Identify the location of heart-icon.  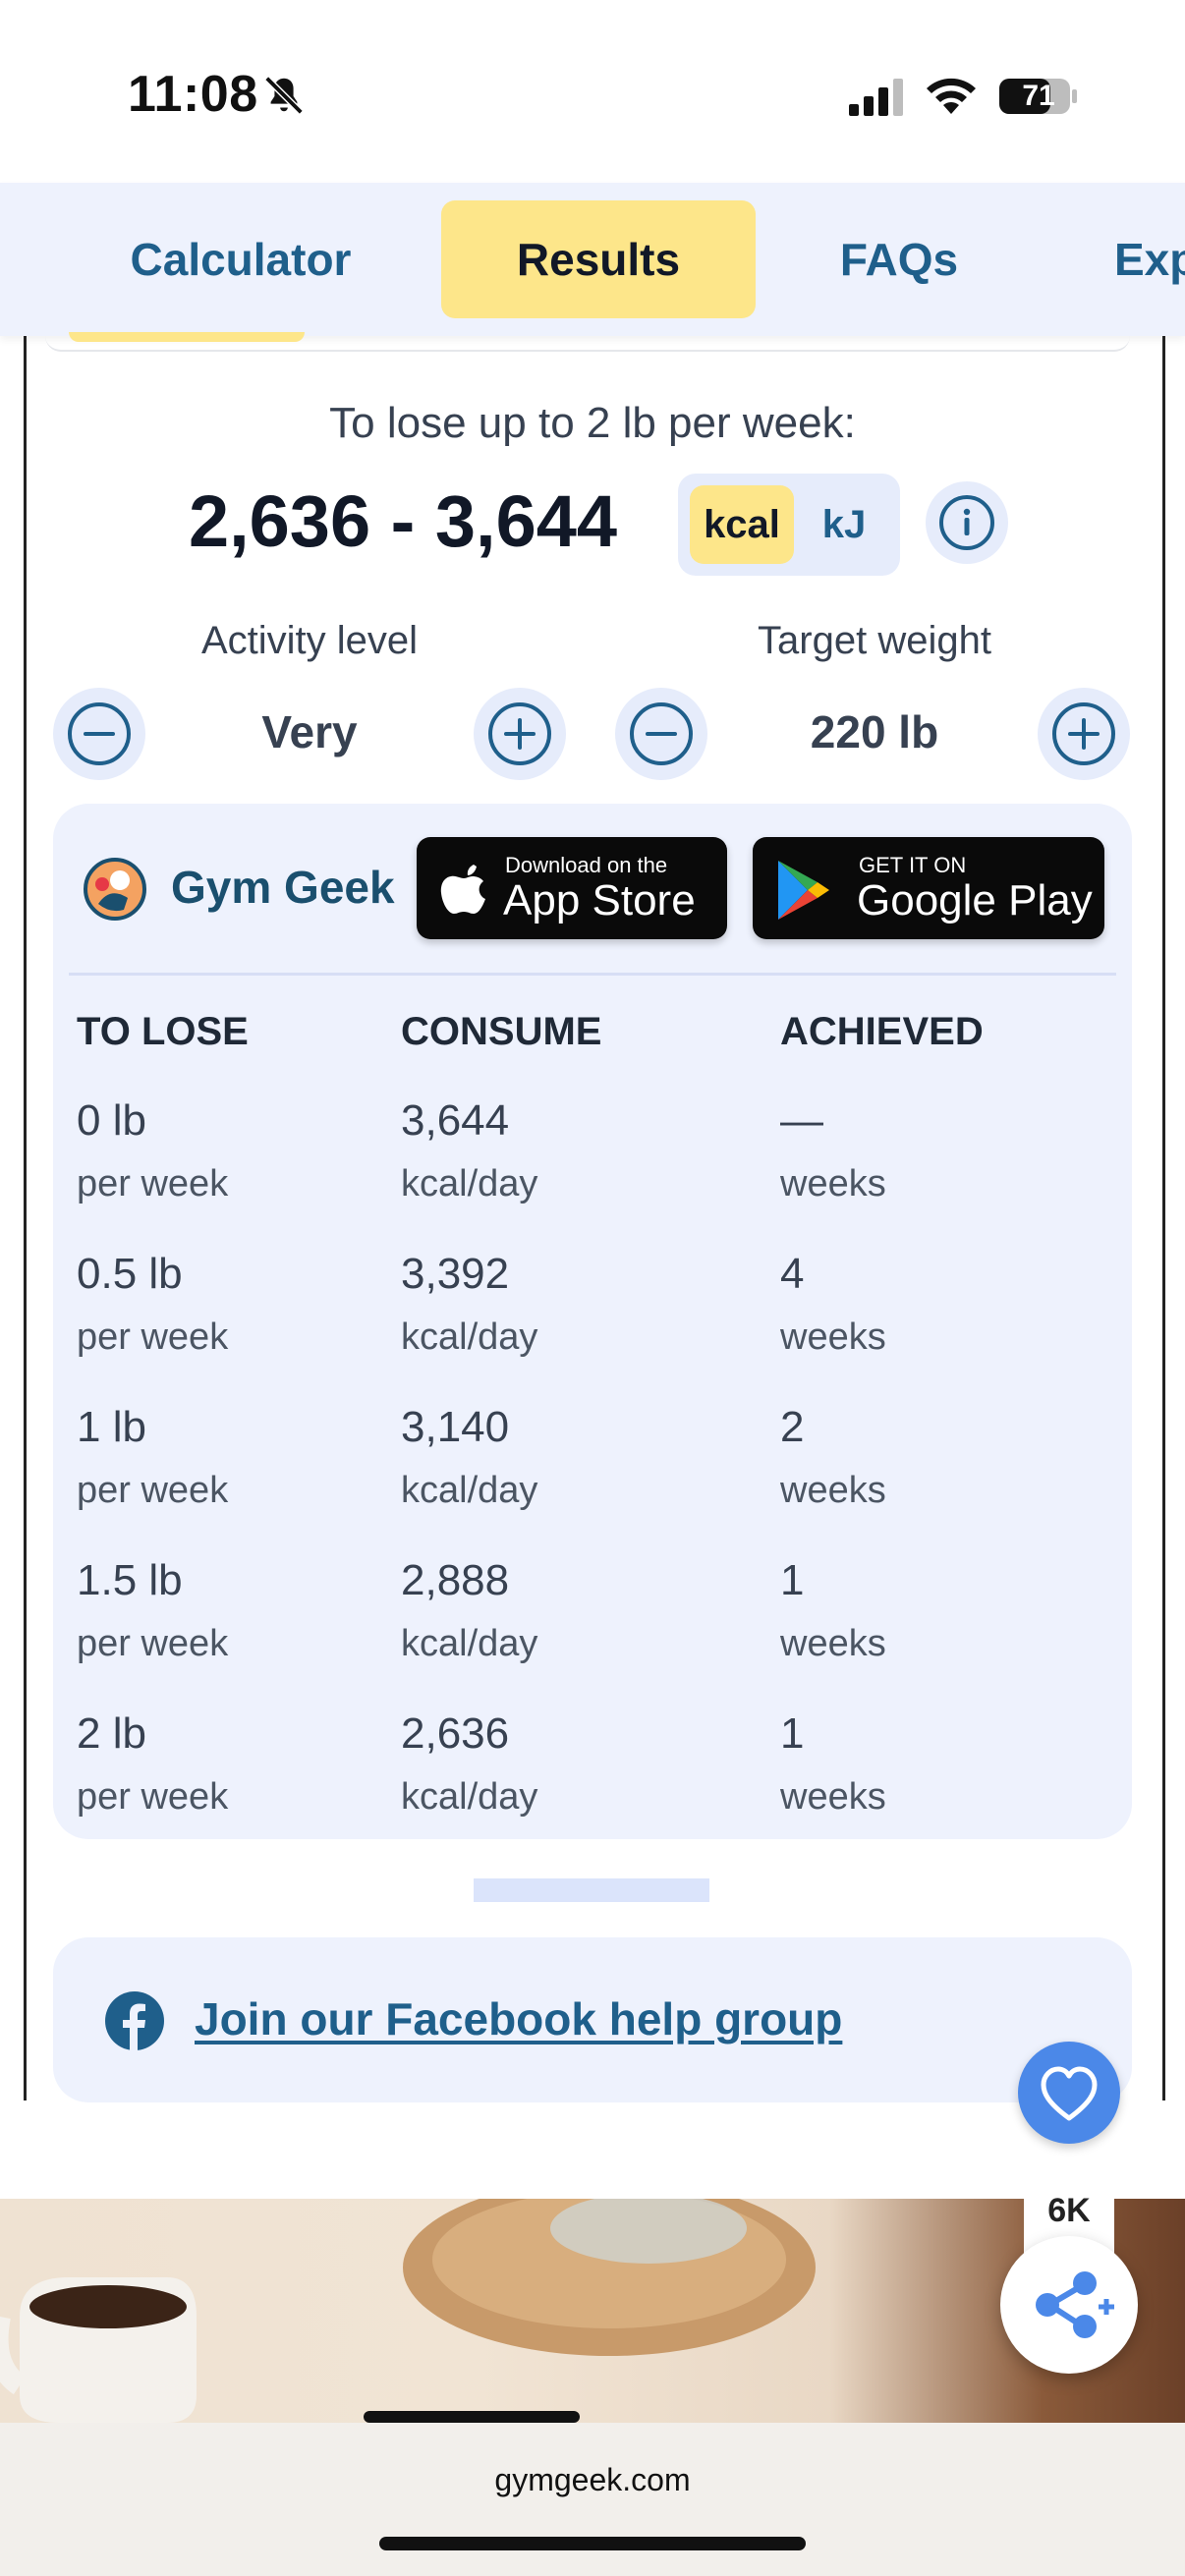
(1069, 2093).